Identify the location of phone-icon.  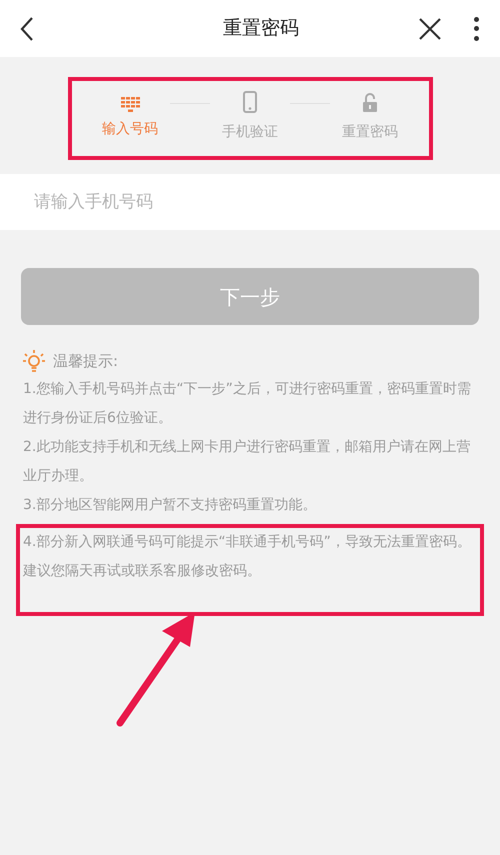
(250, 102).